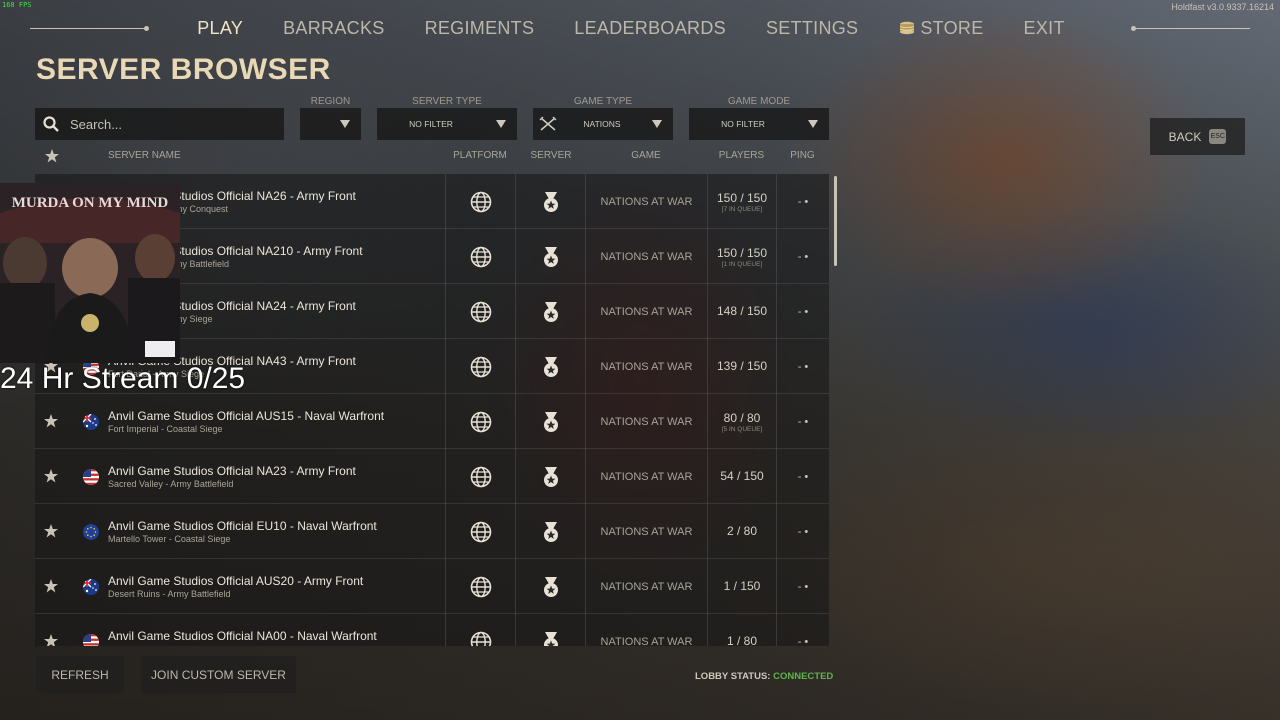  What do you see at coordinates (603, 101) in the screenshot?
I see `game-type-filter-label: GAME TYPE` at bounding box center [603, 101].